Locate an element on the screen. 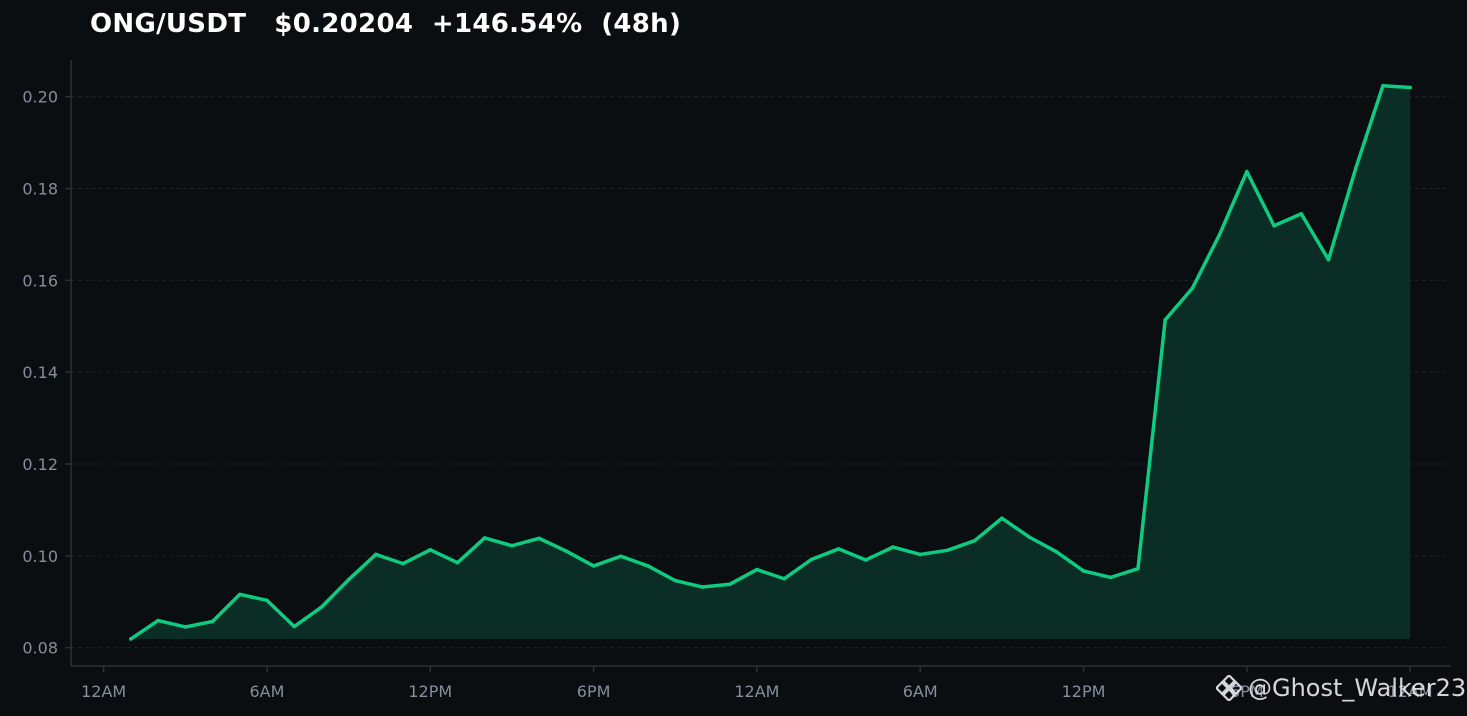 This screenshot has width=1467, height=716. y-tick-label: 0.10 is located at coordinates (40, 556).